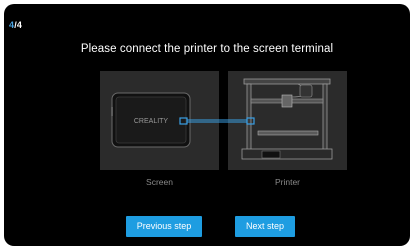 This screenshot has height=250, width=414. I want to click on step-indicator: 4/4, so click(15, 25).